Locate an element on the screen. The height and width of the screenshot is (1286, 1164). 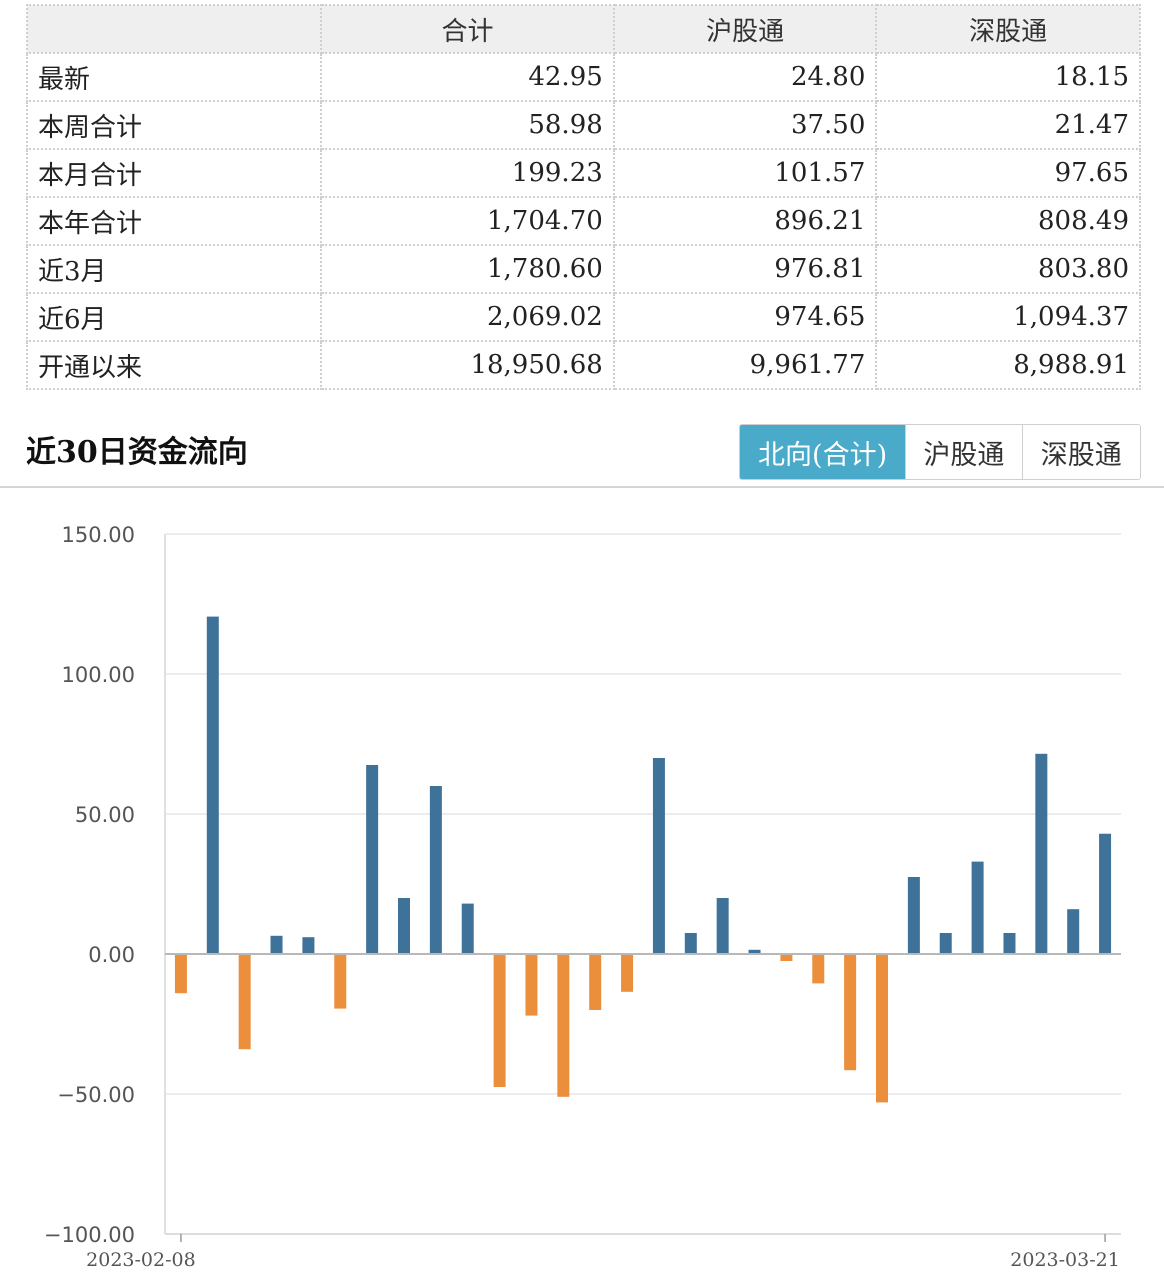
table-header-row: 合计 沪股通 深股通 is located at coordinates (583, 29).